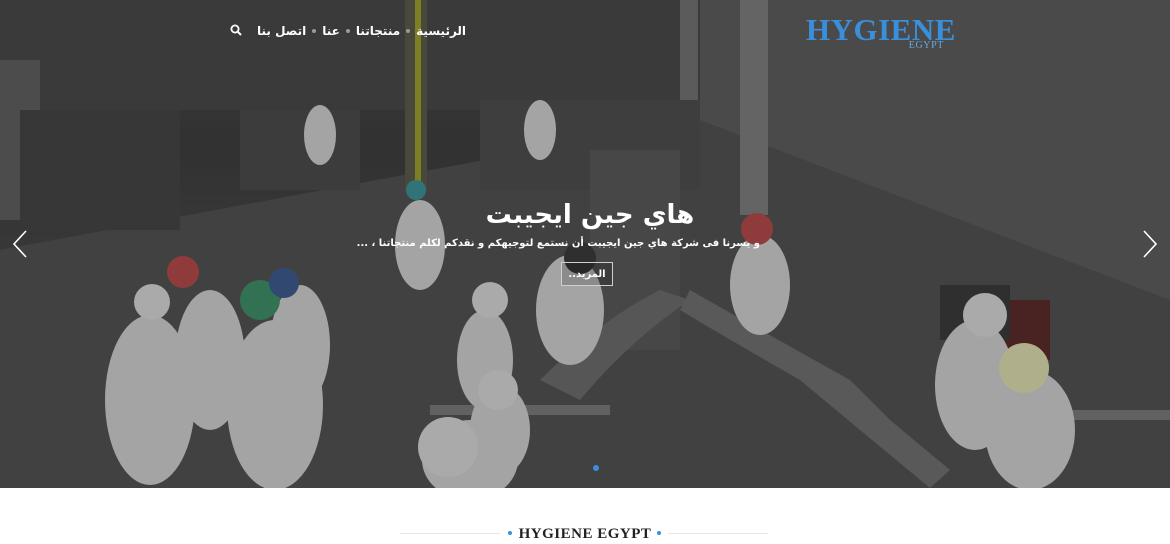 The height and width of the screenshot is (544, 1170). I want to click on logo-sub-text: EGYPT, so click(926, 45).